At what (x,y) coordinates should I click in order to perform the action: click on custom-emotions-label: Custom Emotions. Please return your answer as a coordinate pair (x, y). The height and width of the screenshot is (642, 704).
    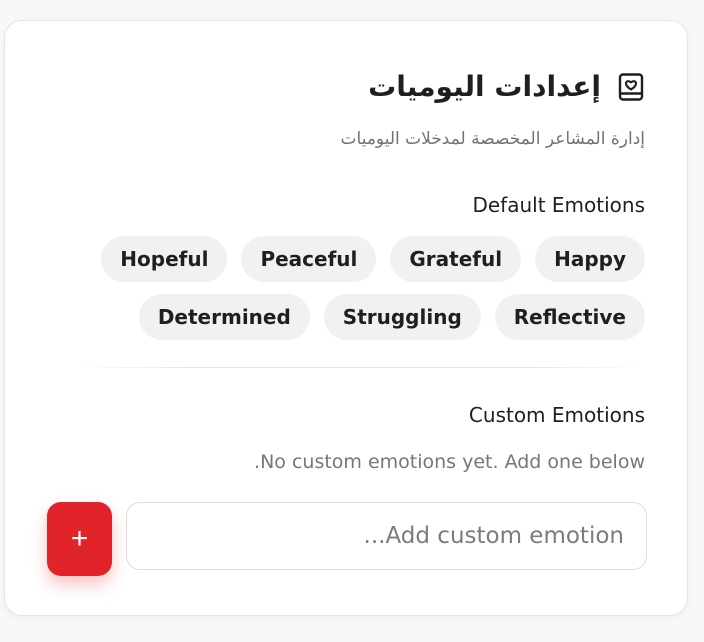
    Looking at the image, I should click on (556, 415).